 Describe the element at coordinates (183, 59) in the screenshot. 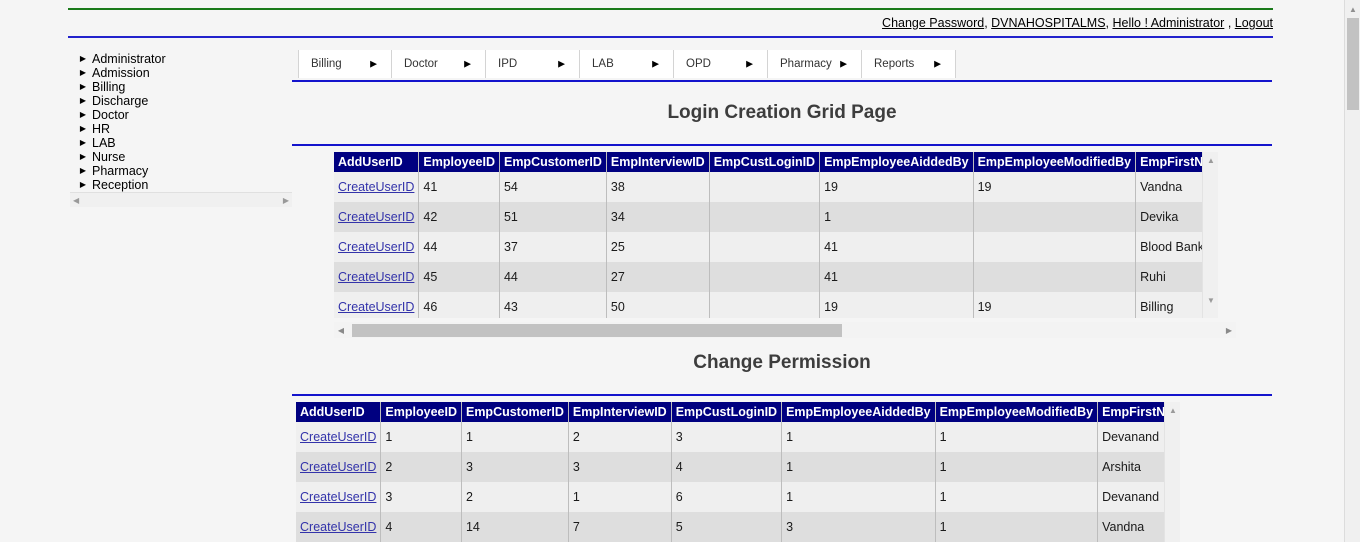

I see `sidebar-item-administrator: ▶ Administrator` at that location.